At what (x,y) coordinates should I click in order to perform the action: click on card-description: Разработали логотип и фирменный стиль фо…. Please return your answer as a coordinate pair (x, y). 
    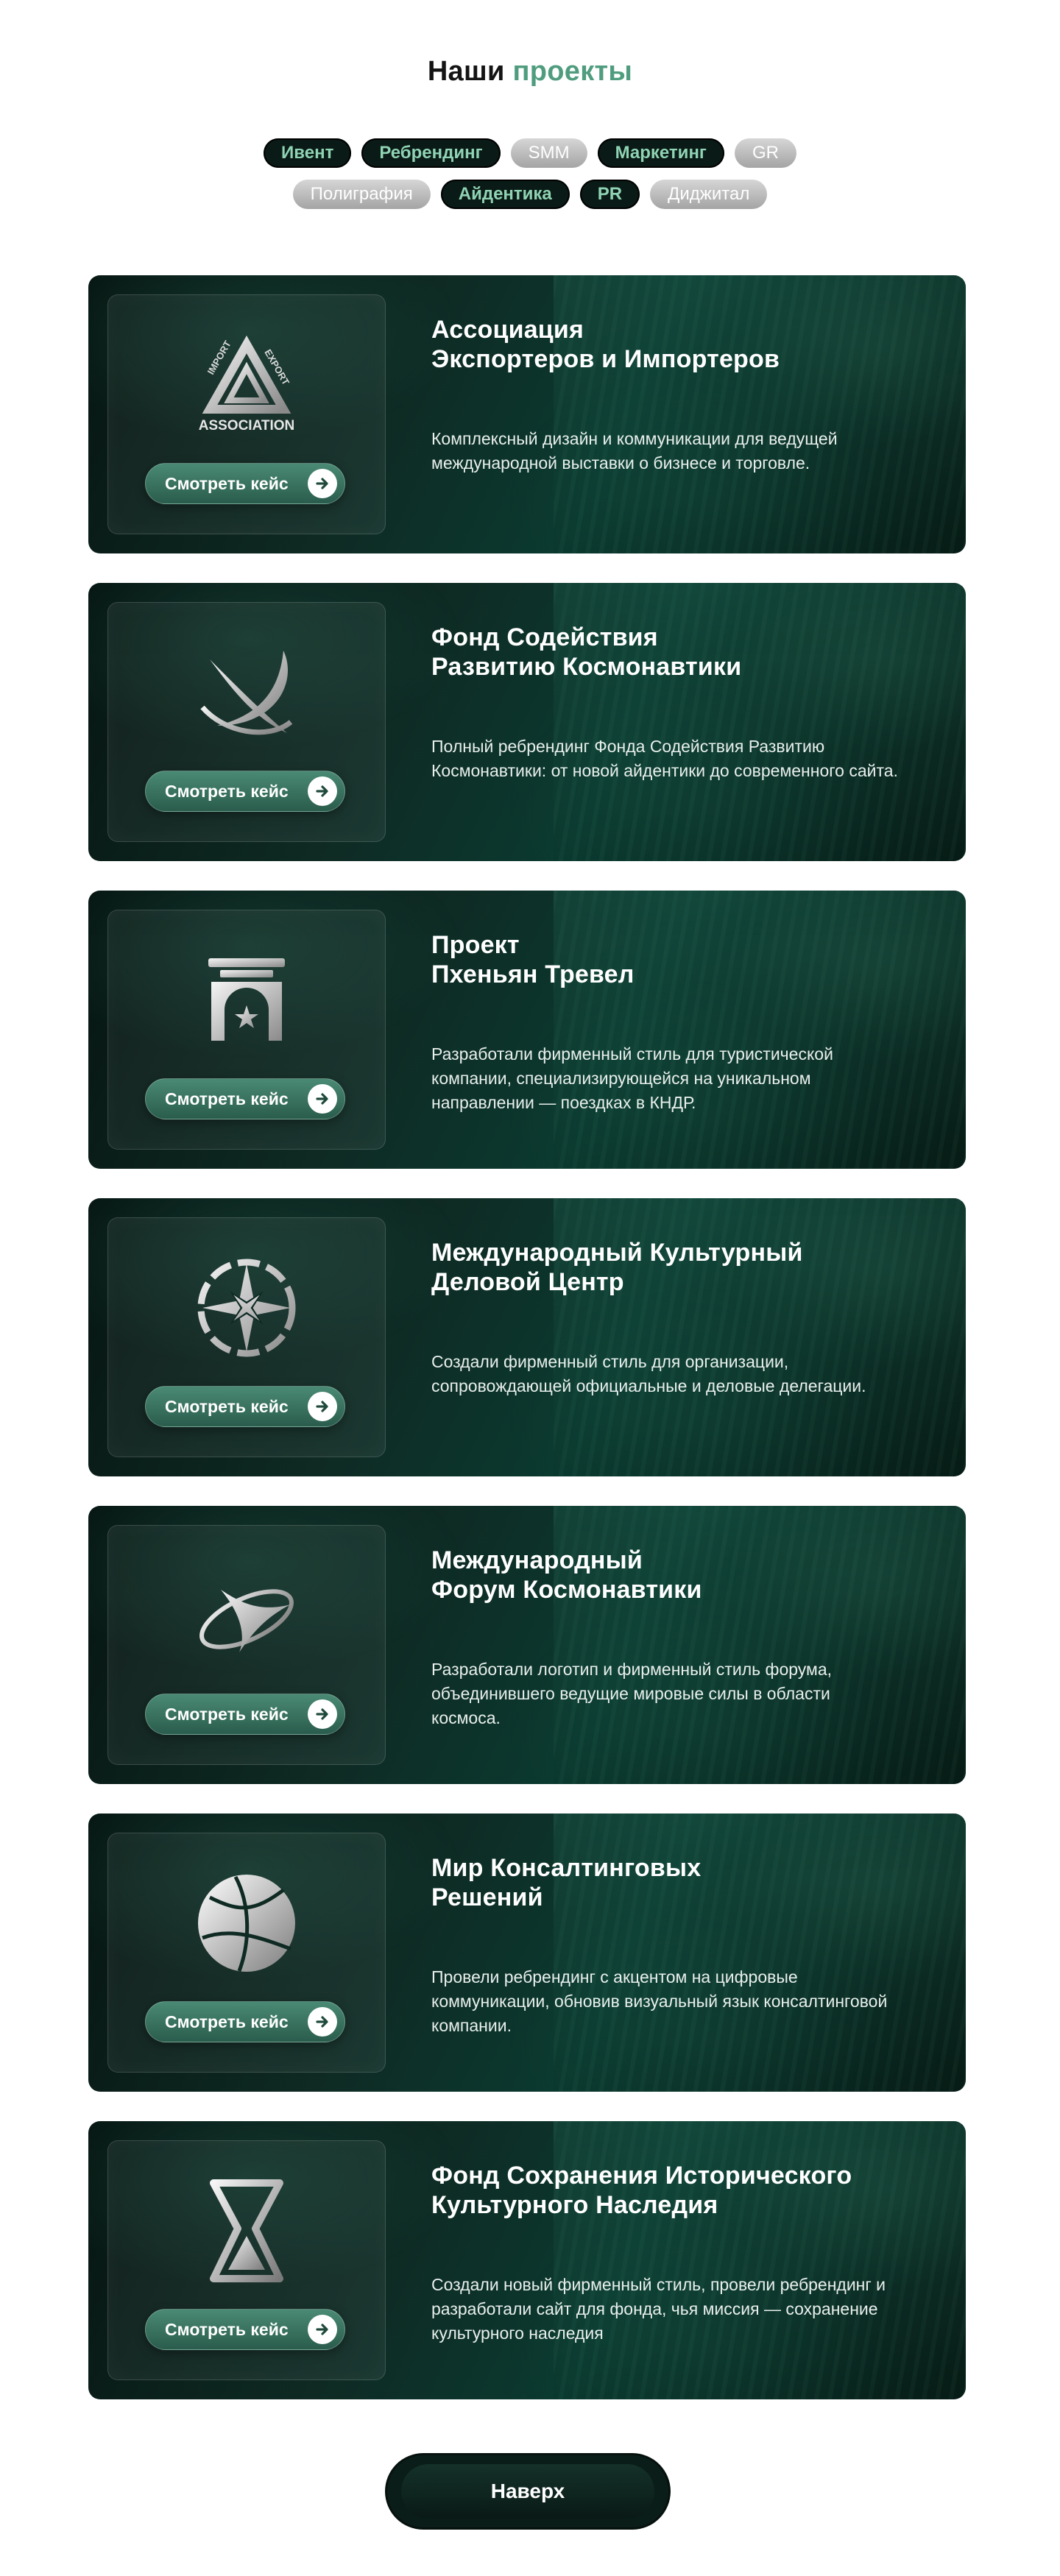
    Looking at the image, I should click on (632, 1694).